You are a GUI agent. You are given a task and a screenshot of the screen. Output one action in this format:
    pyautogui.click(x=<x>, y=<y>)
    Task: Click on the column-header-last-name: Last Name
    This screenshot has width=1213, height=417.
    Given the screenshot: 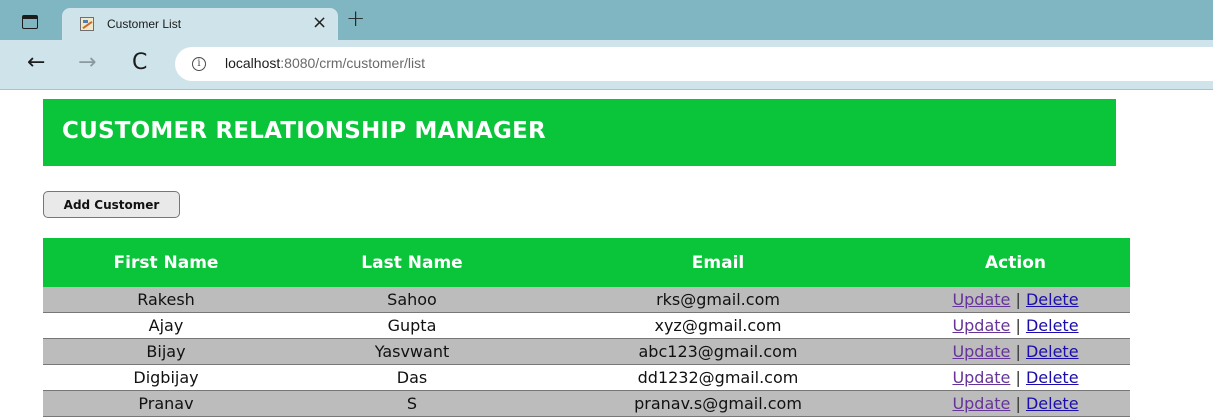 What is the action you would take?
    pyautogui.click(x=412, y=262)
    